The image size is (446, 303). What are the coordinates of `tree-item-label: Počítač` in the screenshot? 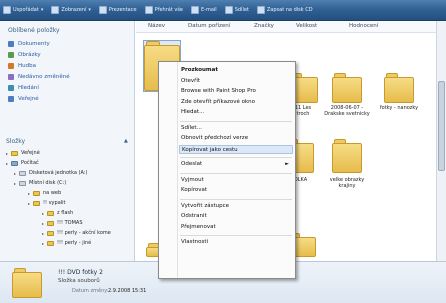 It's located at (30, 163).